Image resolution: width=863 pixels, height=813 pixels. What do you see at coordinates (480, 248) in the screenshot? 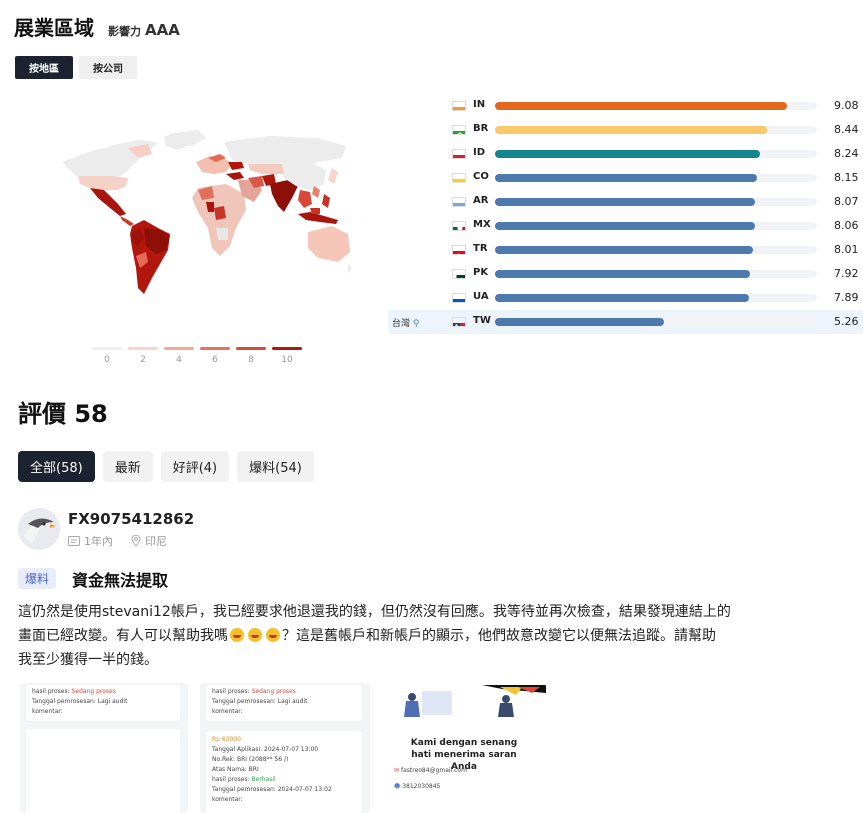
I see `country-code: TR` at bounding box center [480, 248].